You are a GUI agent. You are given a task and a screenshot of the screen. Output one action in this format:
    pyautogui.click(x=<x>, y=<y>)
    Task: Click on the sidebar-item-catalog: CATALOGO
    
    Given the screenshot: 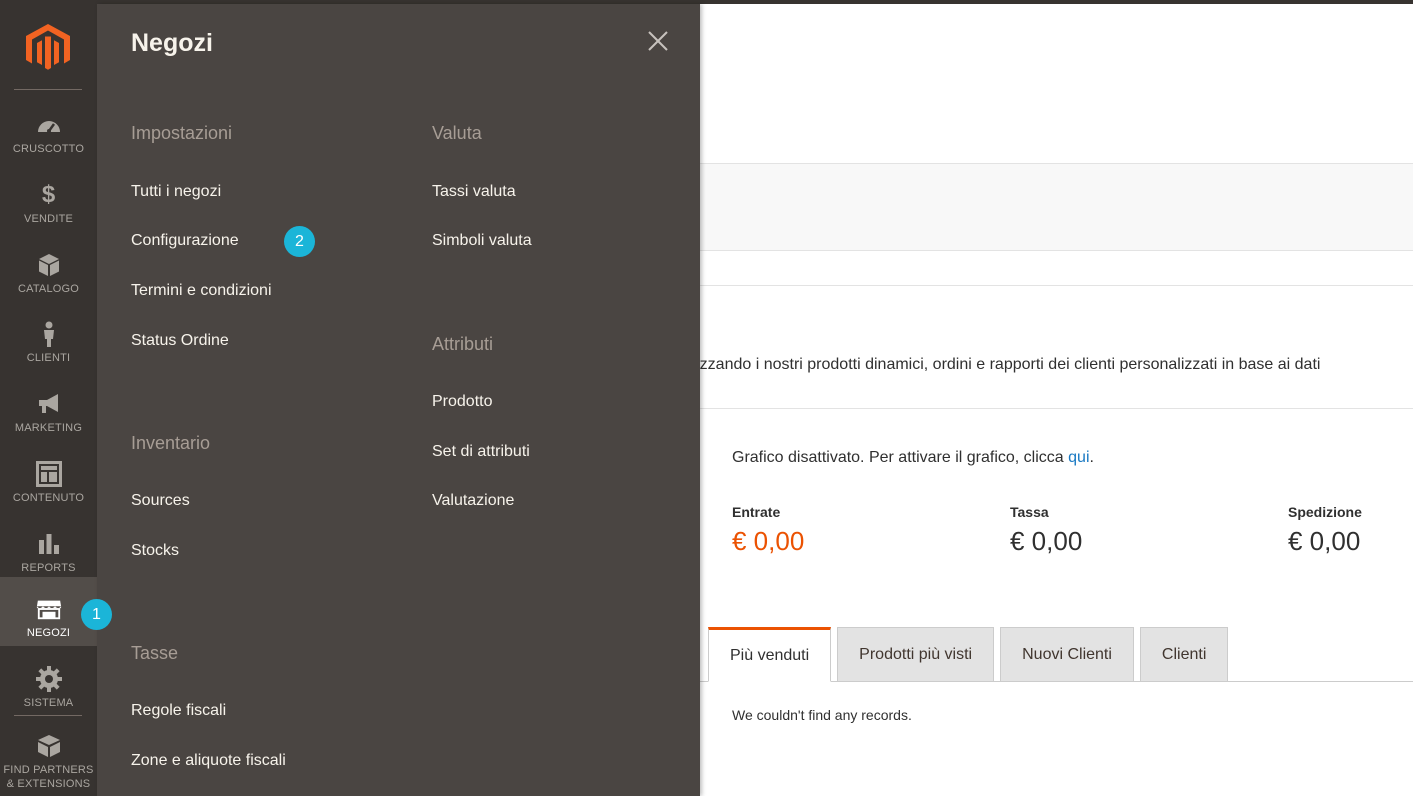 What is the action you would take?
    pyautogui.click(x=48, y=267)
    